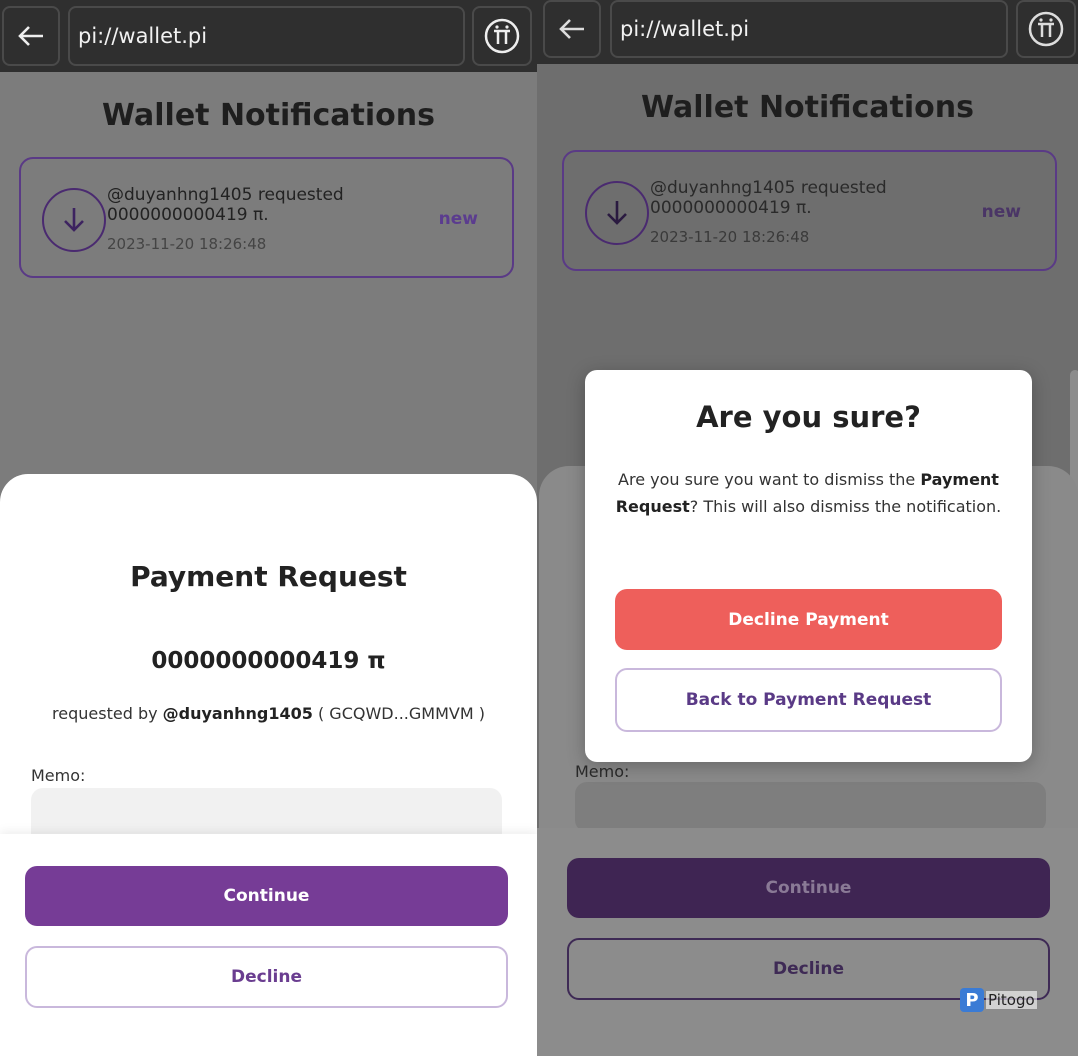 This screenshot has height=1056, width=1078. What do you see at coordinates (266, 977) in the screenshot?
I see `decline-button: Decline` at bounding box center [266, 977].